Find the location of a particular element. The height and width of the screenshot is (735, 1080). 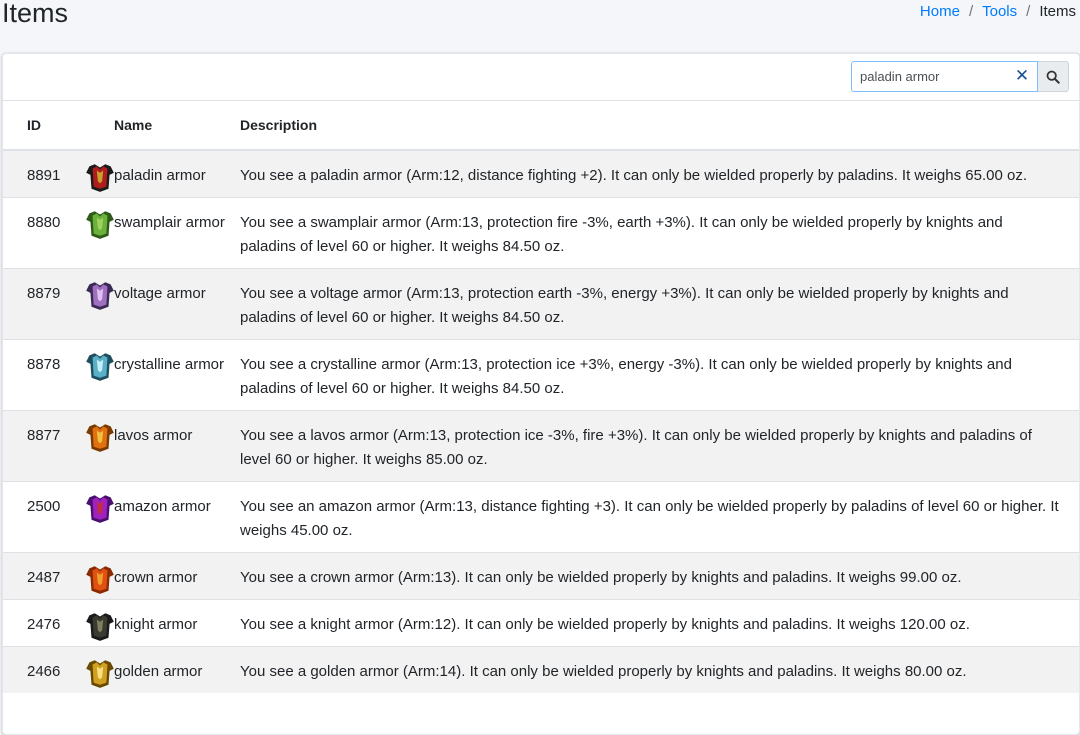

item-id-cell: 2487 is located at coordinates (60, 576).